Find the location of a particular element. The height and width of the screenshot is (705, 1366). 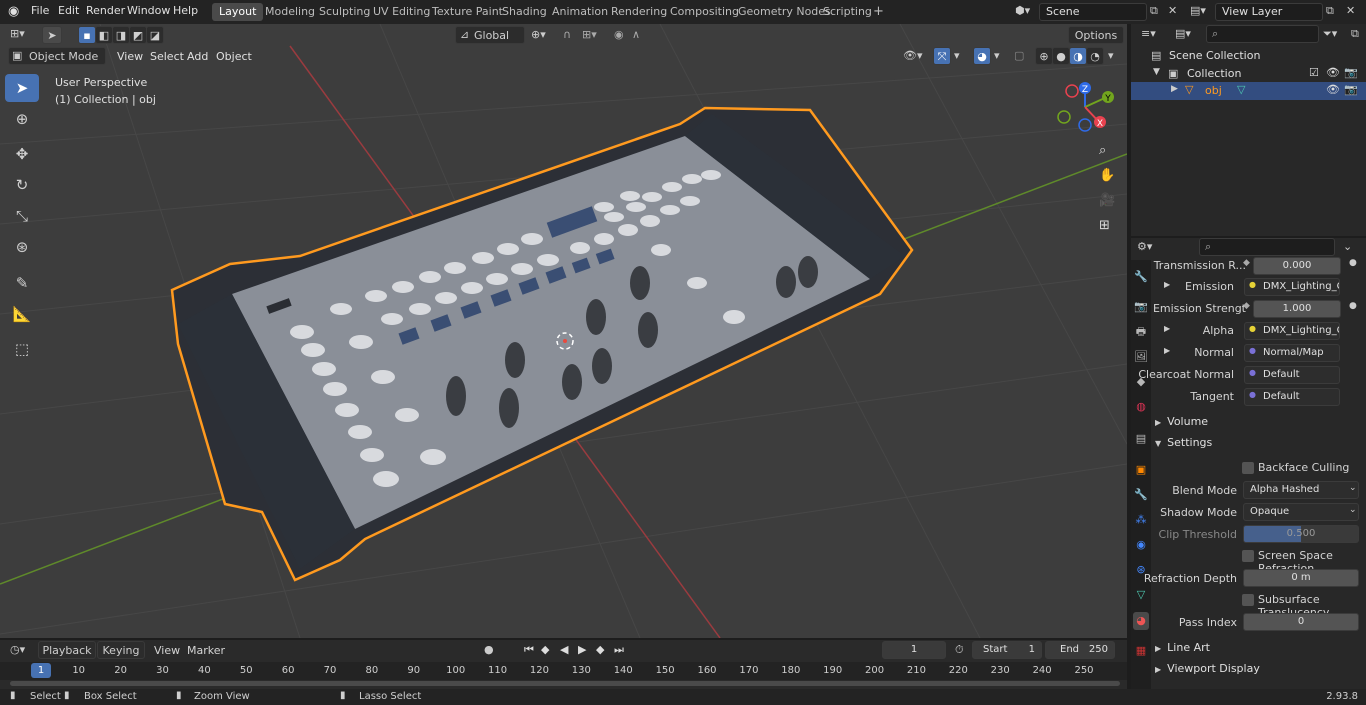

menu-marker: Marker is located at coordinates (206, 650).